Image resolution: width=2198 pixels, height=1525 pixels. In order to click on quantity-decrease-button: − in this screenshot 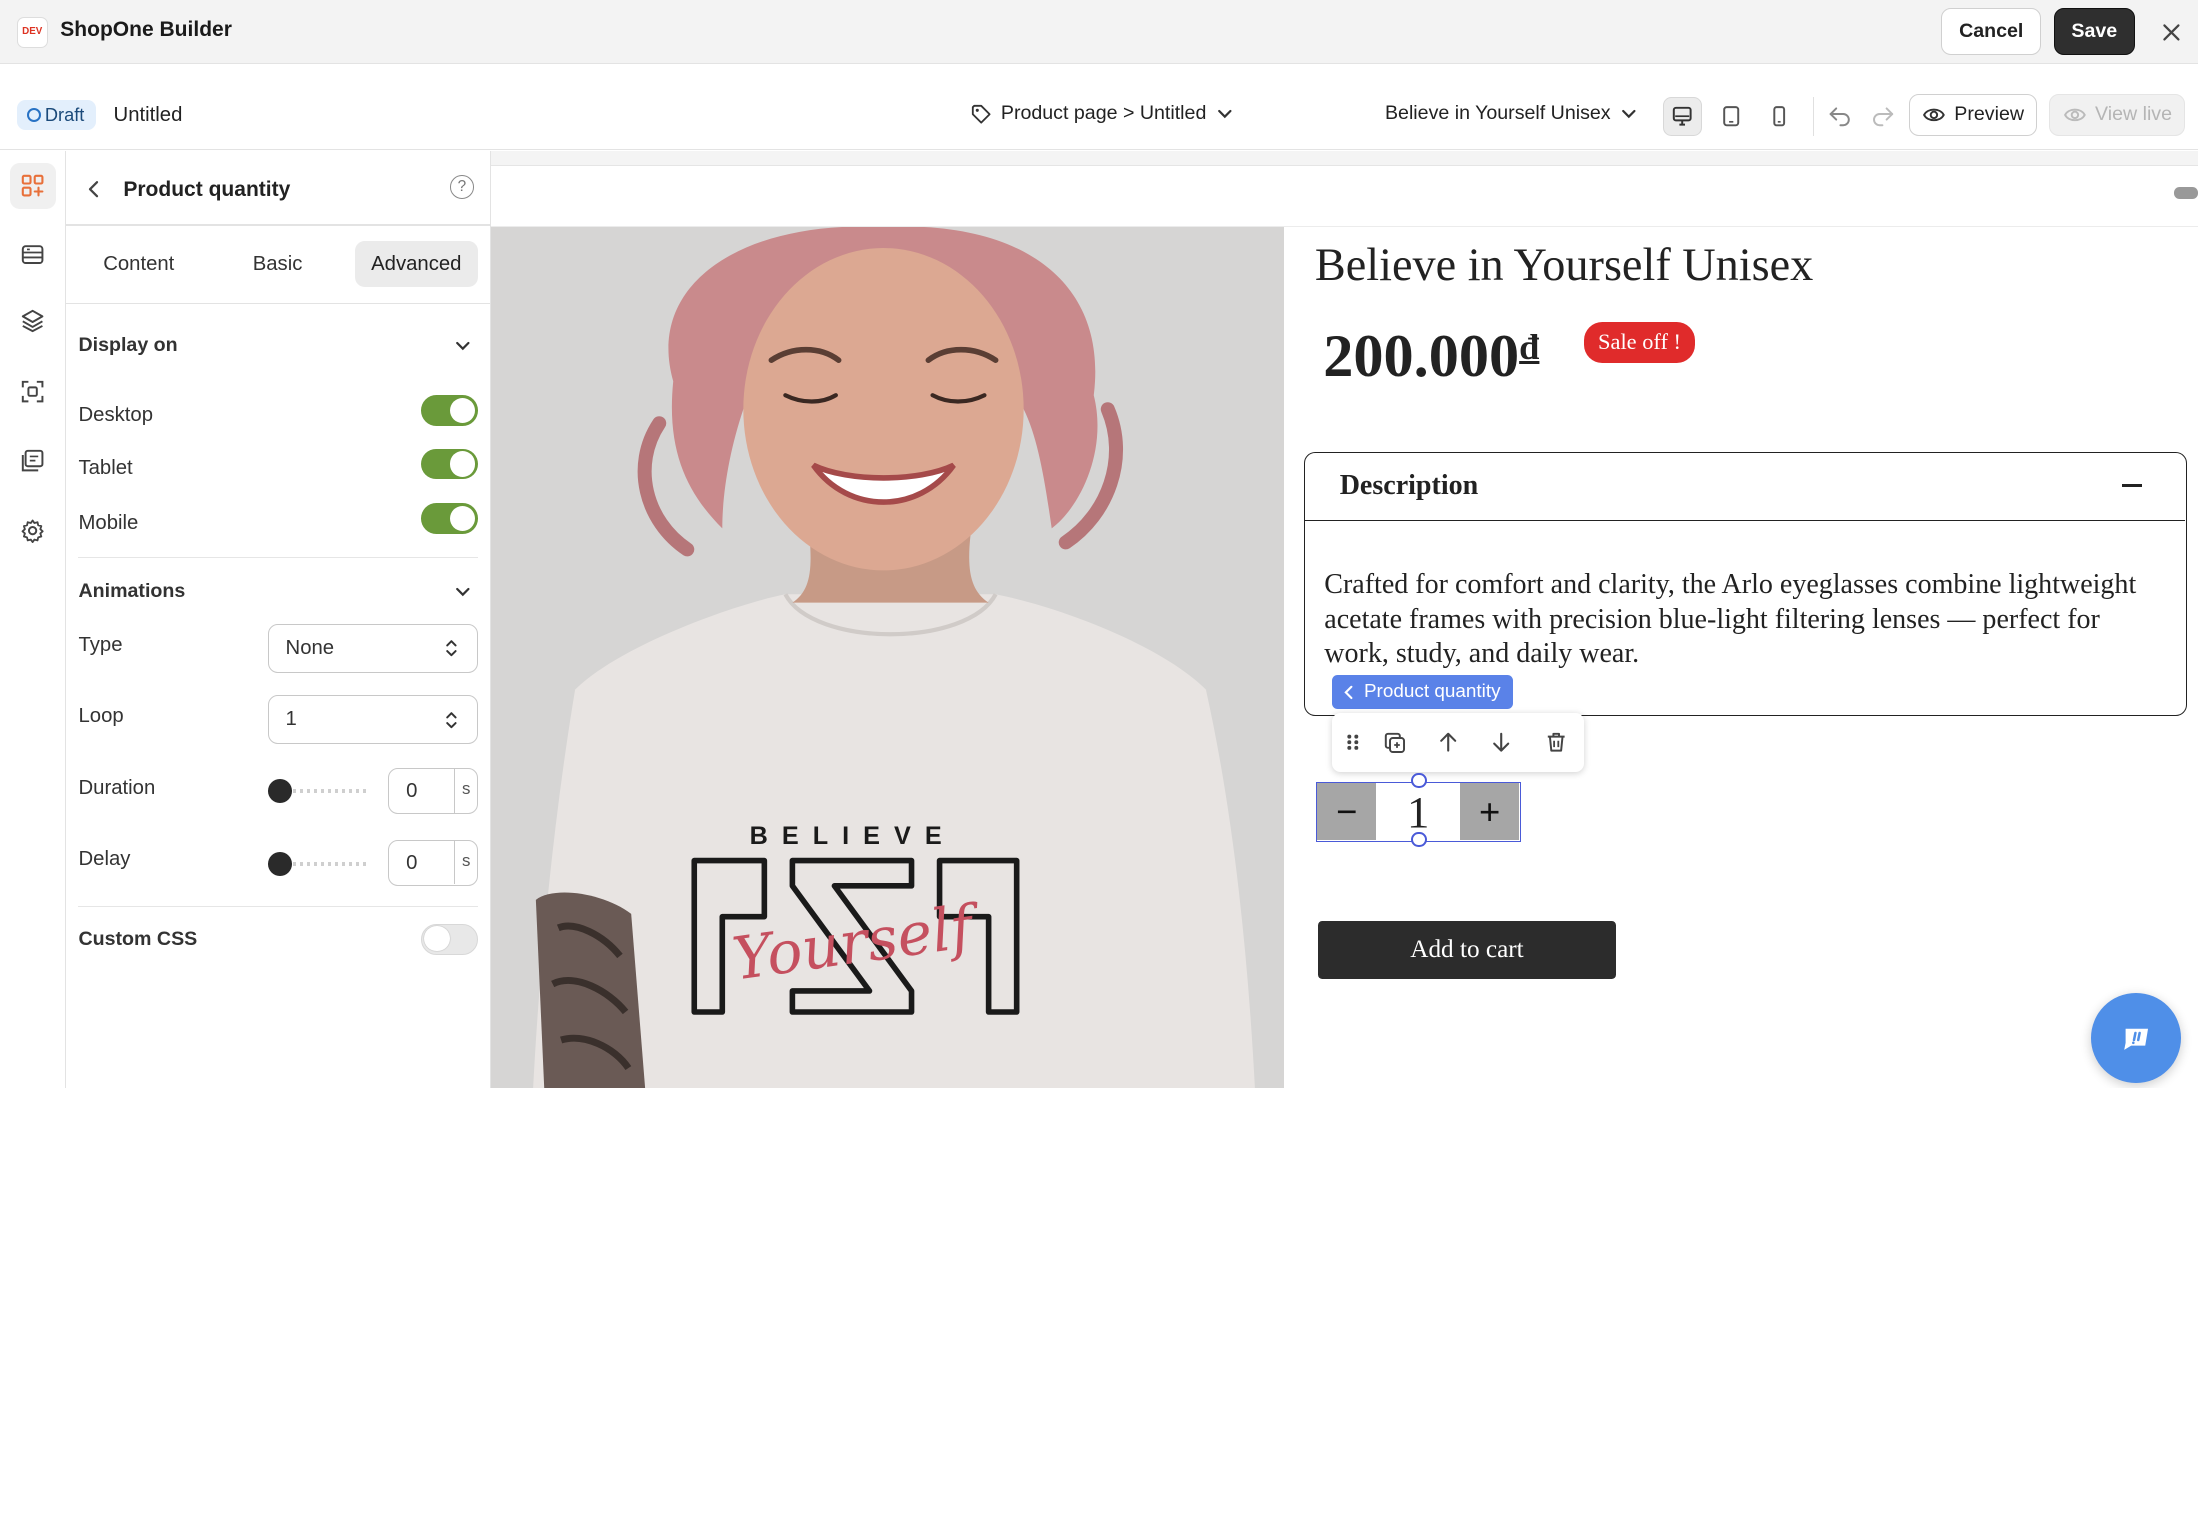, I will do `click(1347, 811)`.